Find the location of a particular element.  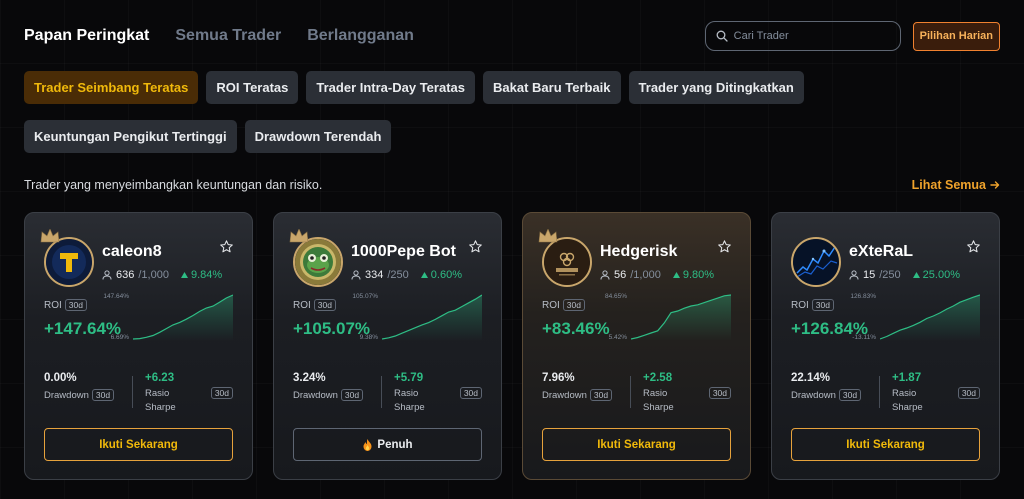

filter-top-follower-profit: Keuntungan Pengikut Tertinggi is located at coordinates (130, 136).